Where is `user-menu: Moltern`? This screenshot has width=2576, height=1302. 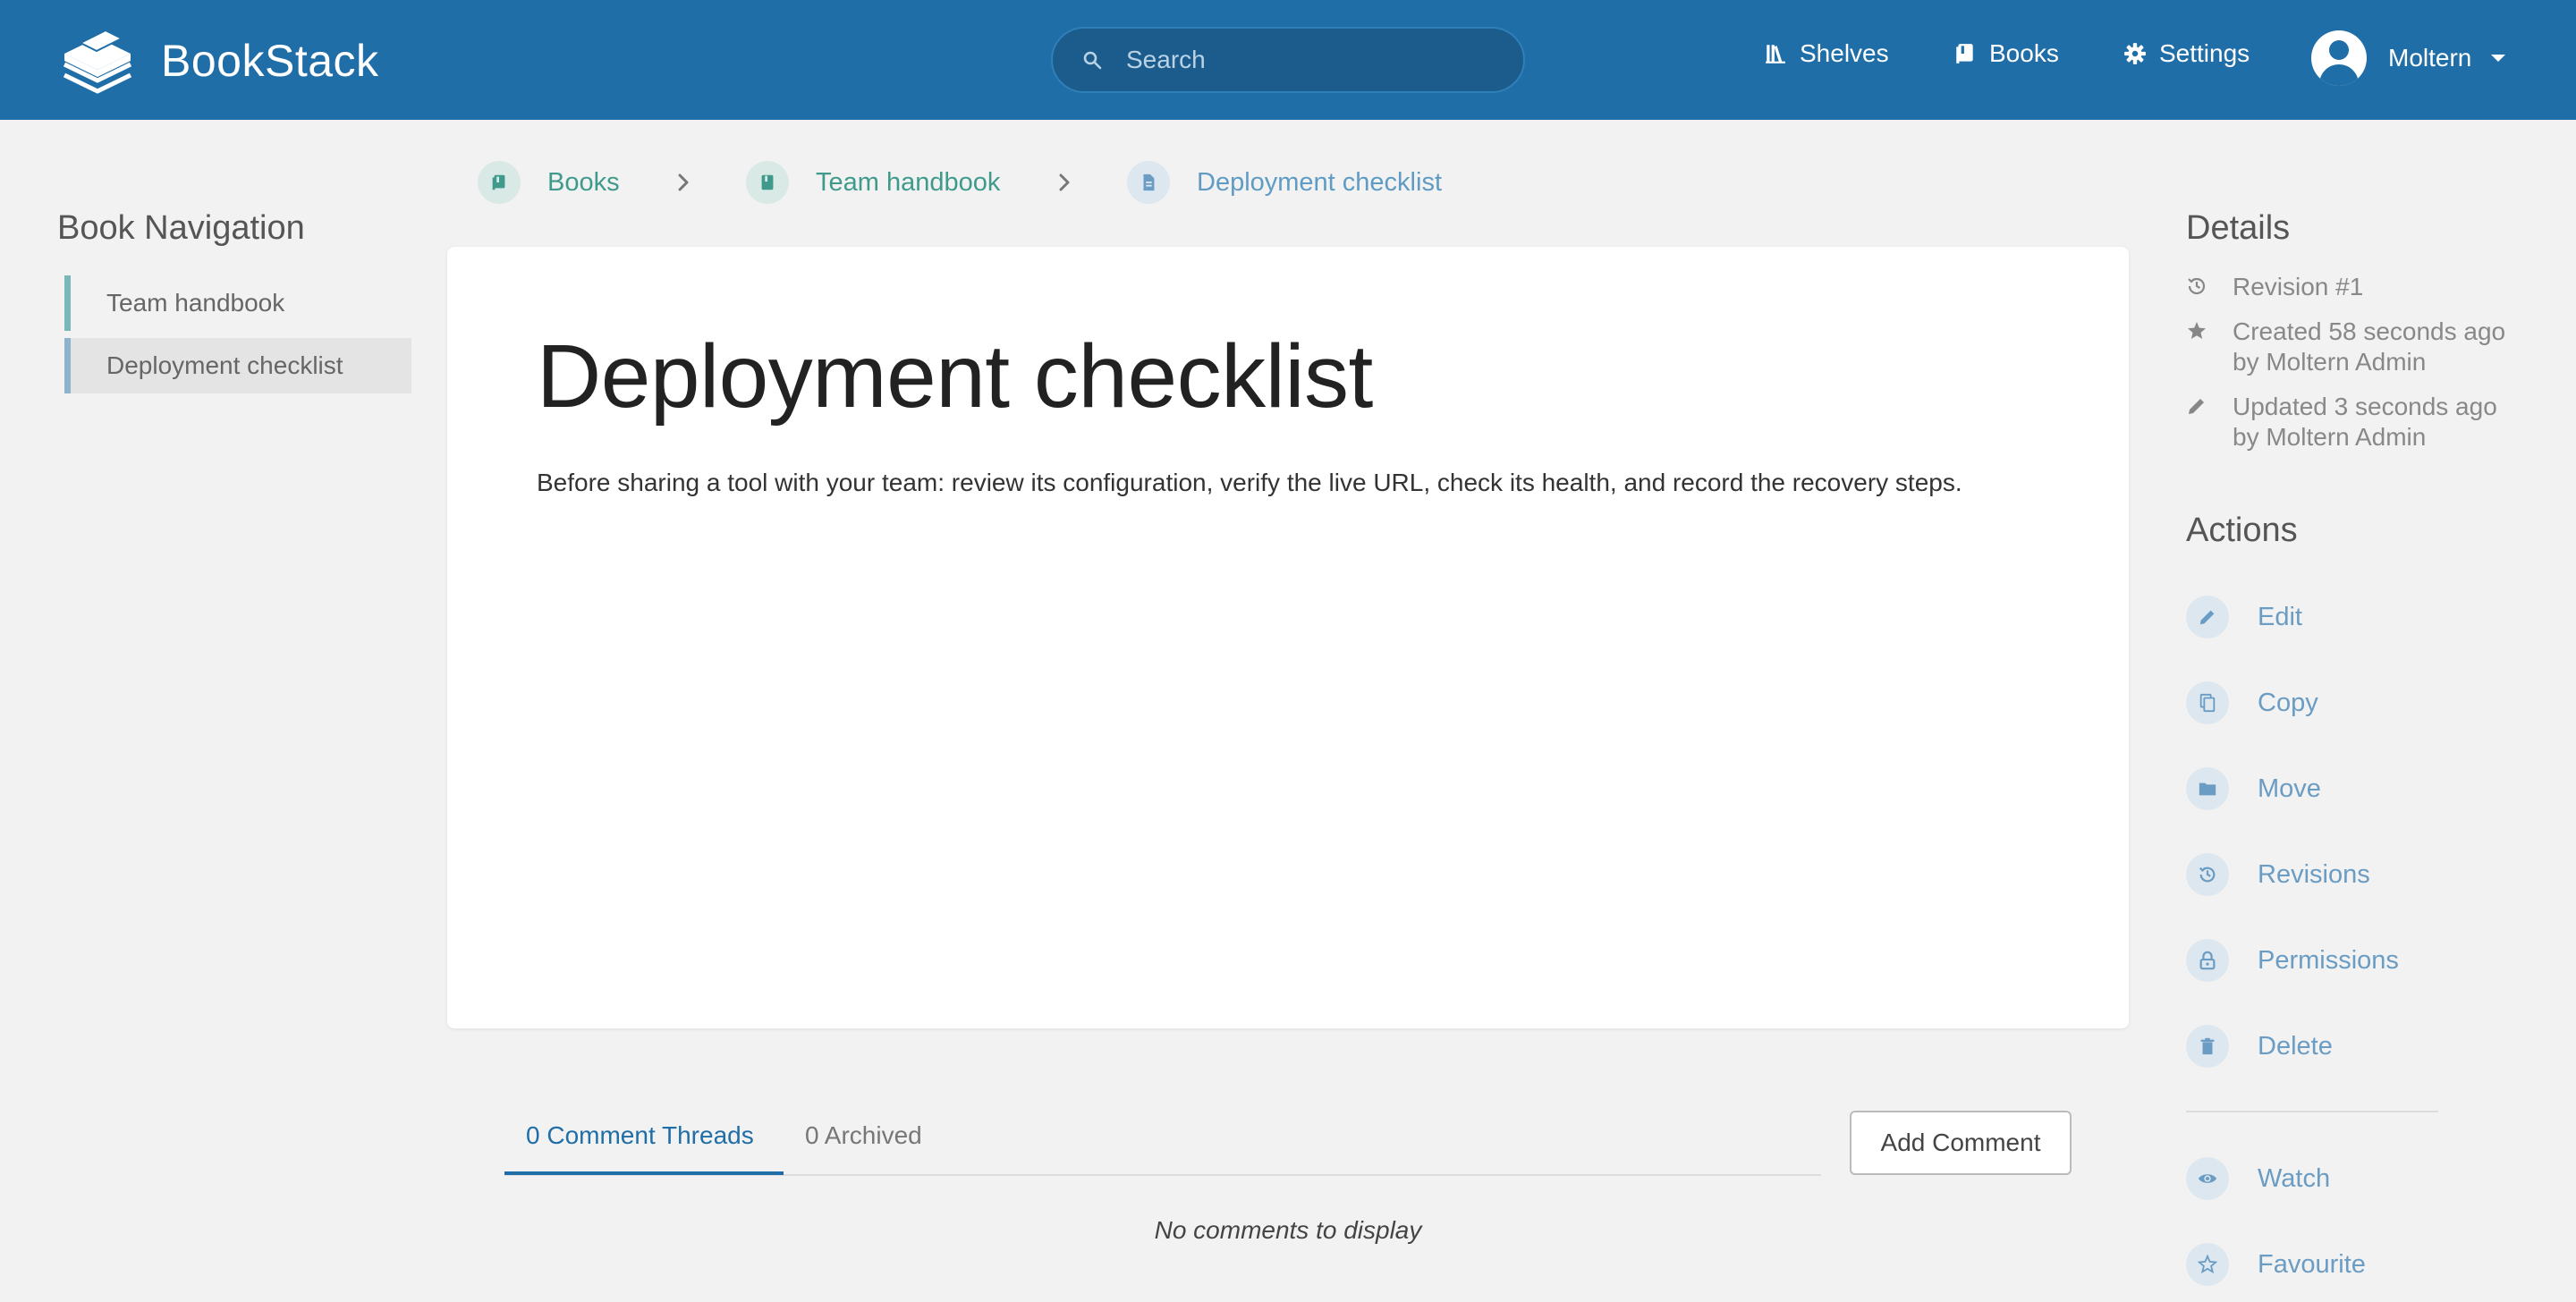
user-menu: Moltern is located at coordinates (2408, 58).